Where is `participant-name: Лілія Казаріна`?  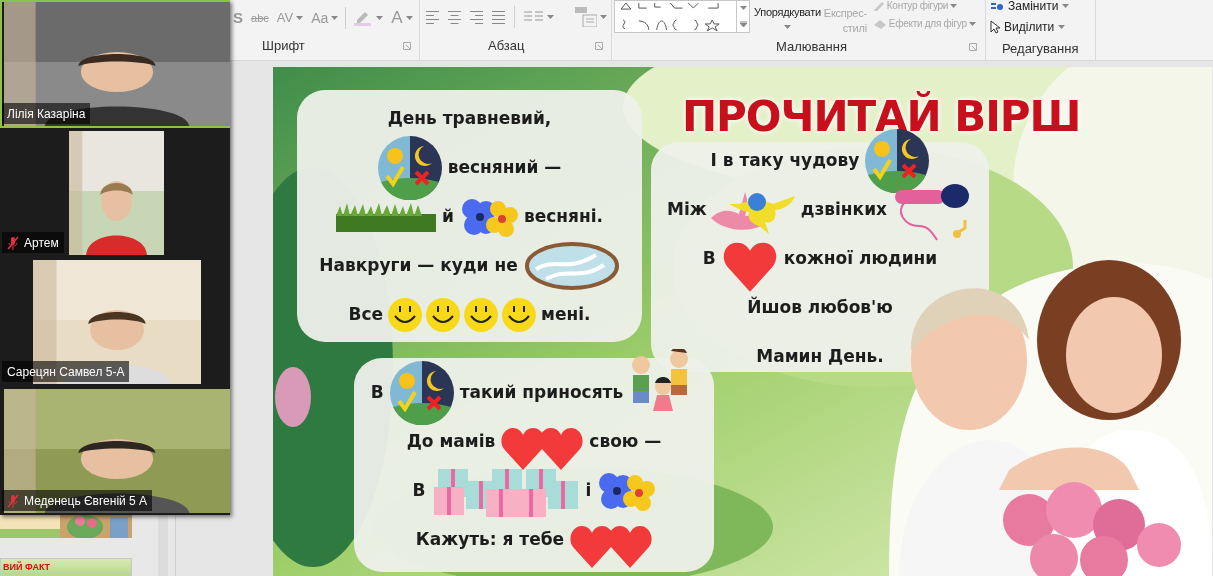 participant-name: Лілія Казаріна is located at coordinates (46, 114).